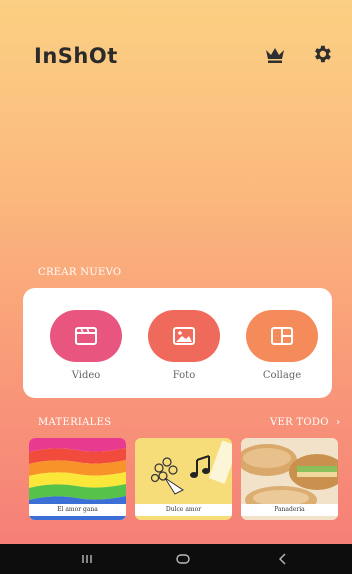 This screenshot has height=574, width=352. Describe the element at coordinates (338, 422) in the screenshot. I see `chevron-right-icon: ›` at that location.